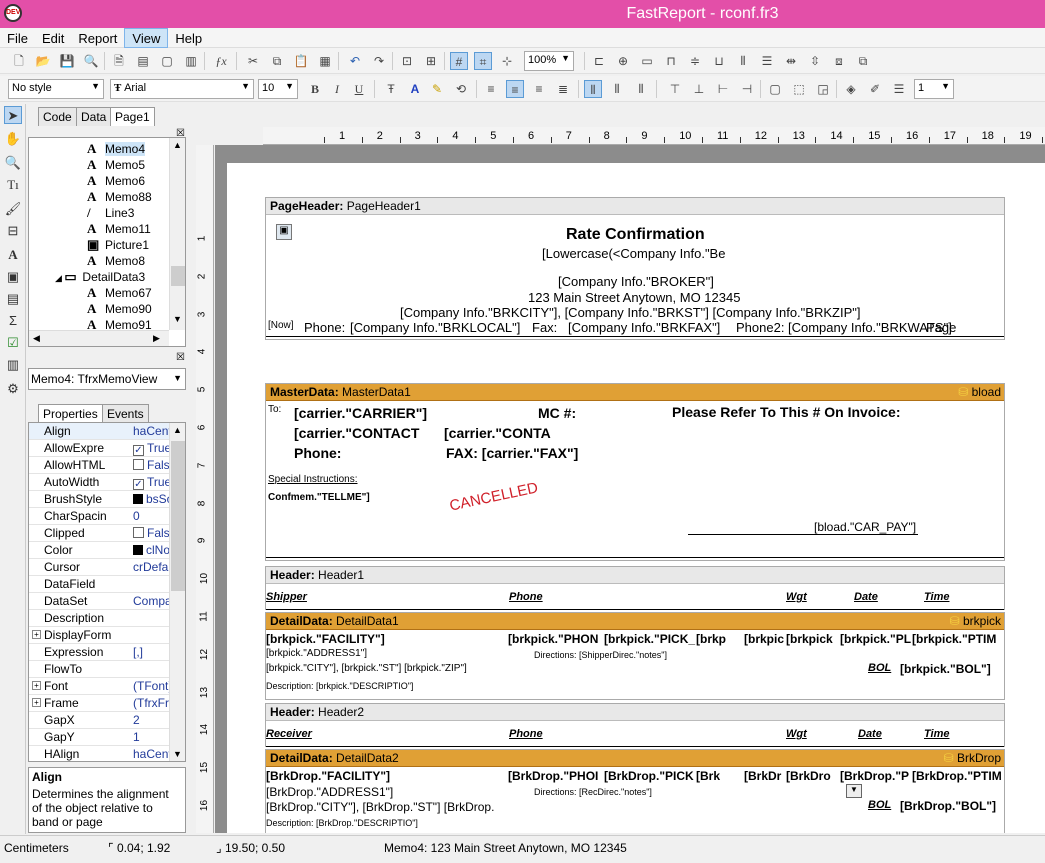 The width and height of the screenshot is (1045, 863). Describe the element at coordinates (274, 409) in the screenshot. I see `memo-to: To:` at that location.